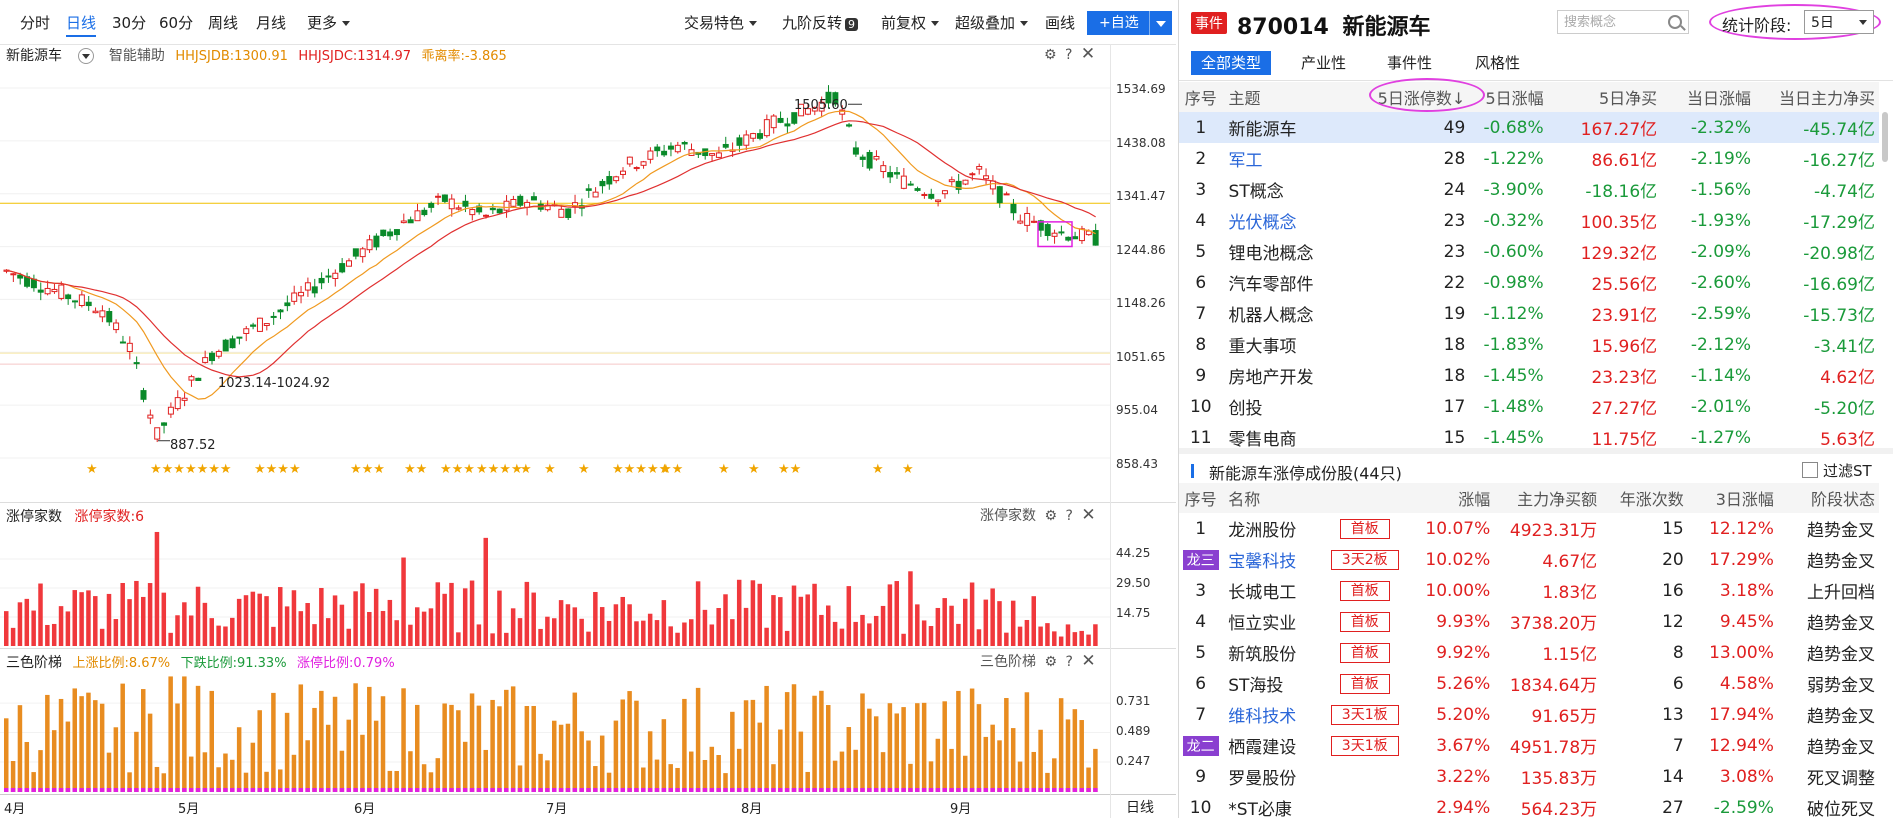  What do you see at coordinates (992, 22) in the screenshot?
I see `overlay-menu: 超级叠加` at bounding box center [992, 22].